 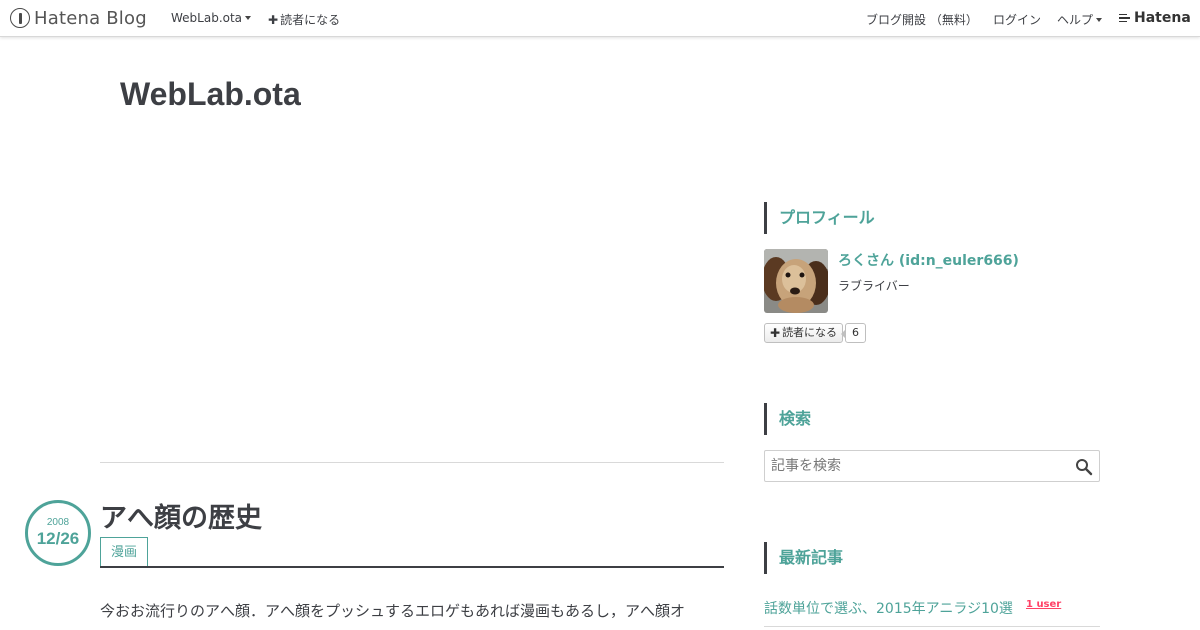 I want to click on hatena-link: Hatena, so click(x=1155, y=18).